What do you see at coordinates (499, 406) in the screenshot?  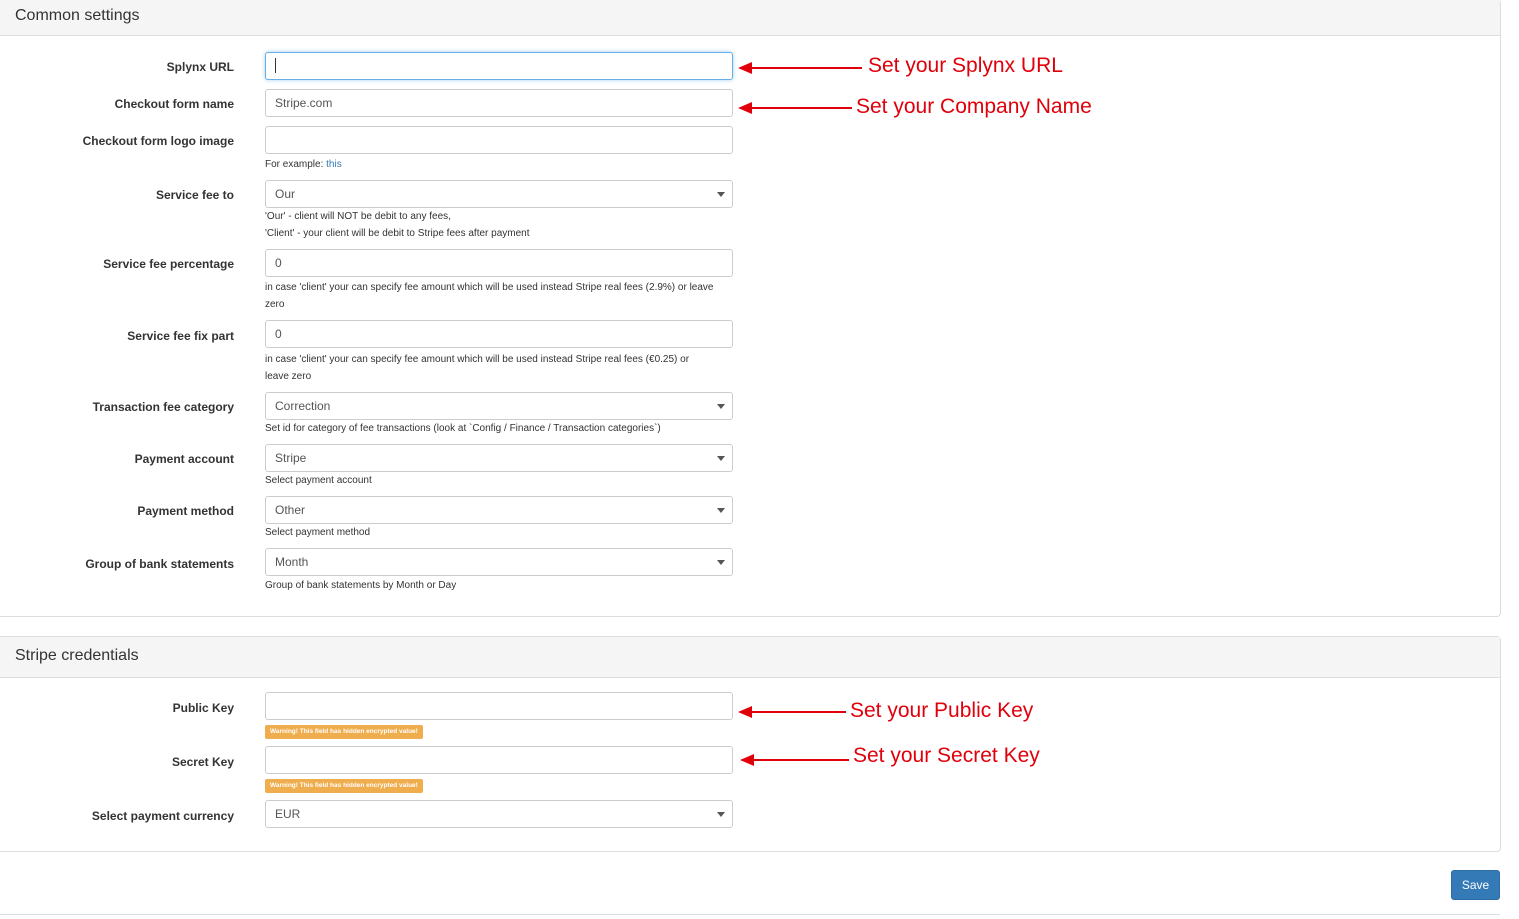 I see `transaction-fee-category-select: Correction` at bounding box center [499, 406].